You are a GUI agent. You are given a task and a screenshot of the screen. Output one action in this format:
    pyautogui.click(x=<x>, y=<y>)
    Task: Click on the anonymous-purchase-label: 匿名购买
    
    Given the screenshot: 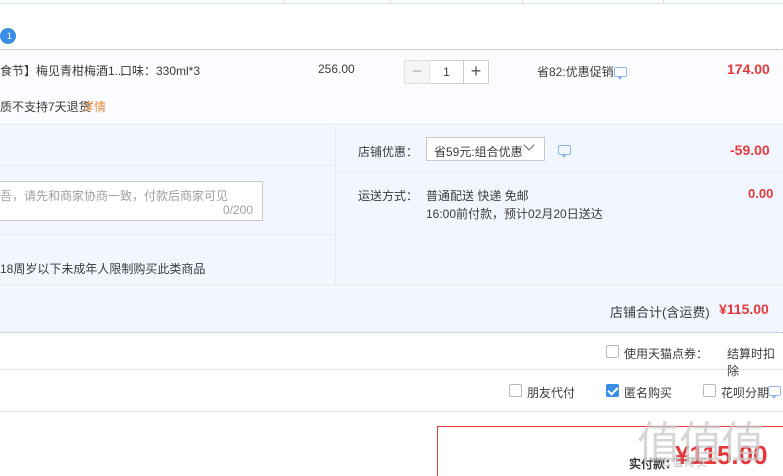 What is the action you would take?
    pyautogui.click(x=648, y=393)
    